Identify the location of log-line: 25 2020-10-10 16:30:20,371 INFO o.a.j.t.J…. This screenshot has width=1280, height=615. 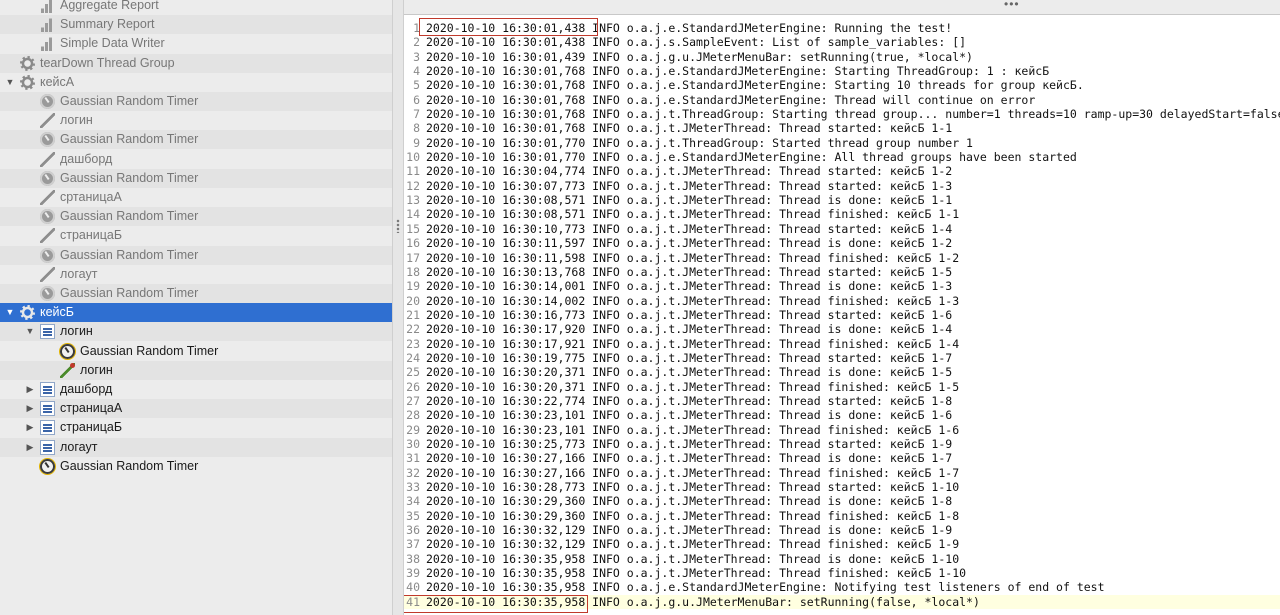
(842, 372).